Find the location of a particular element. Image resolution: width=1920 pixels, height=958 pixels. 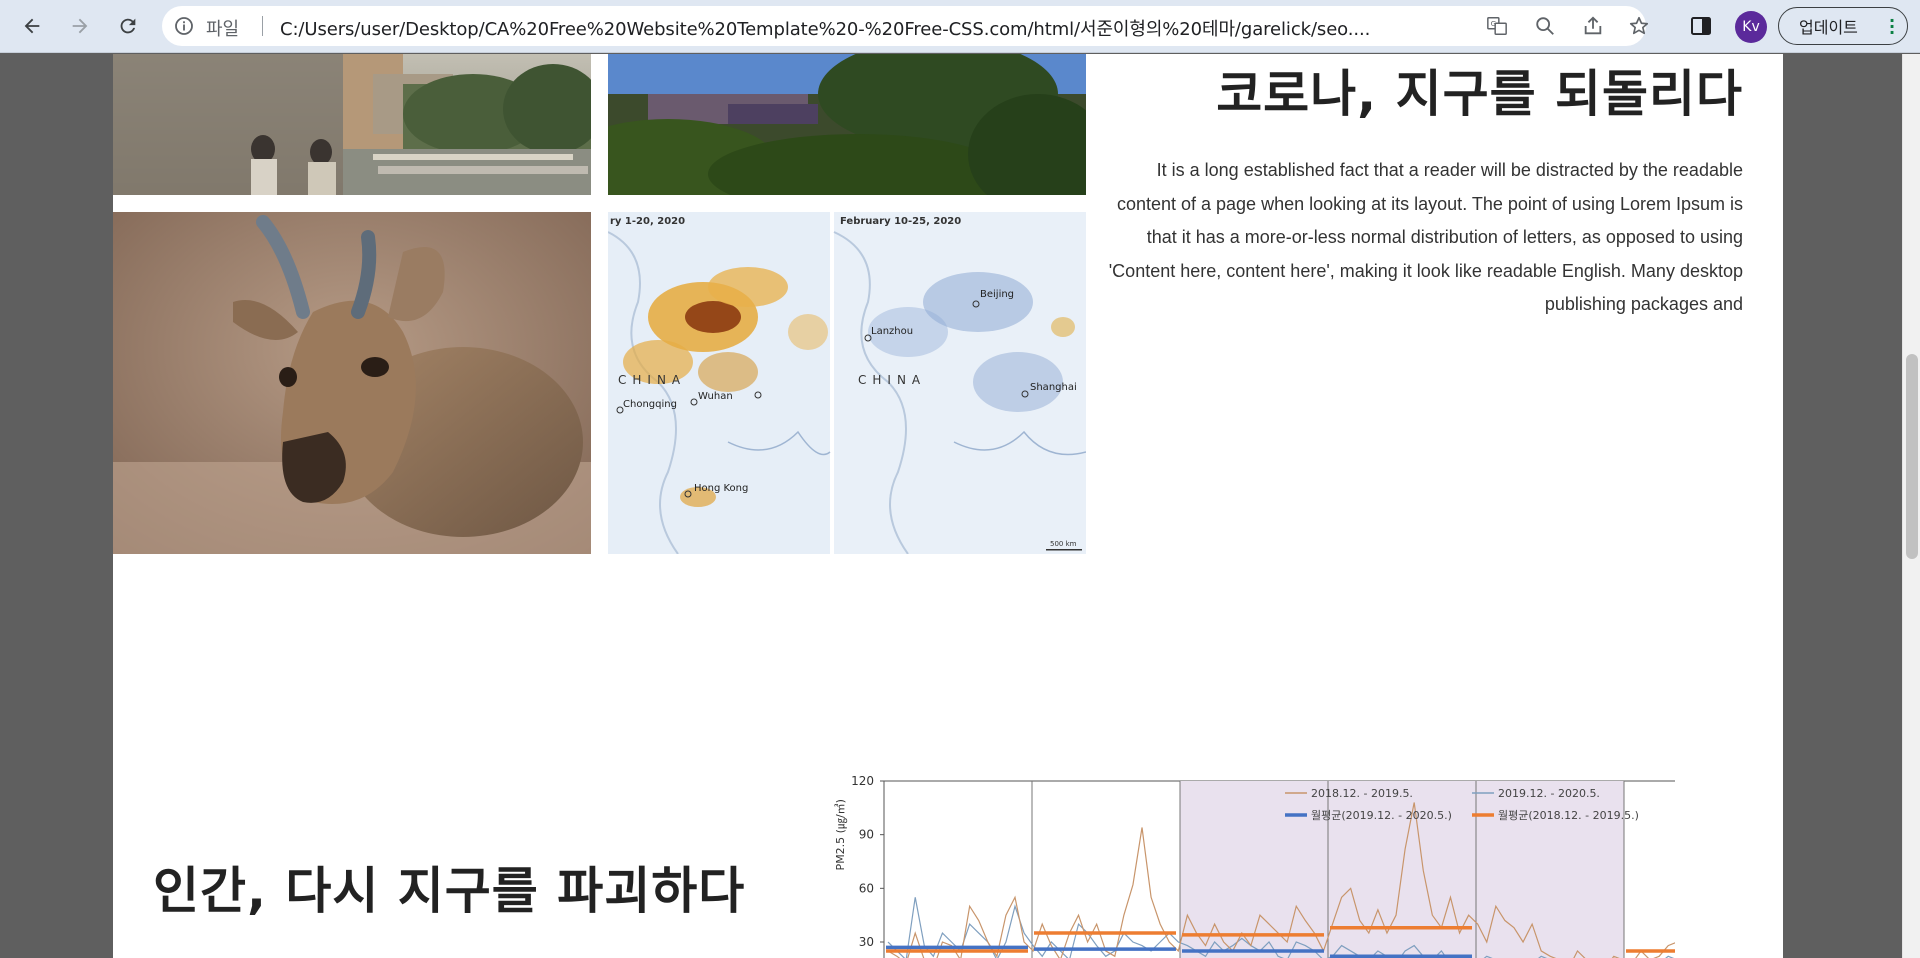

chart-ytick-label: 120 is located at coordinates (862, 781).